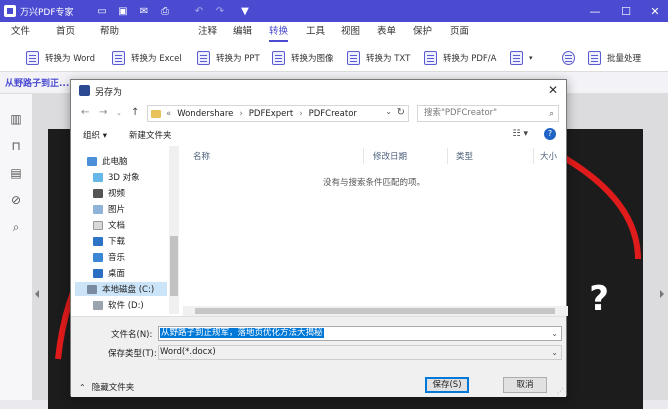  Describe the element at coordinates (279, 32) in the screenshot. I see `menu-convert: 转换` at that location.